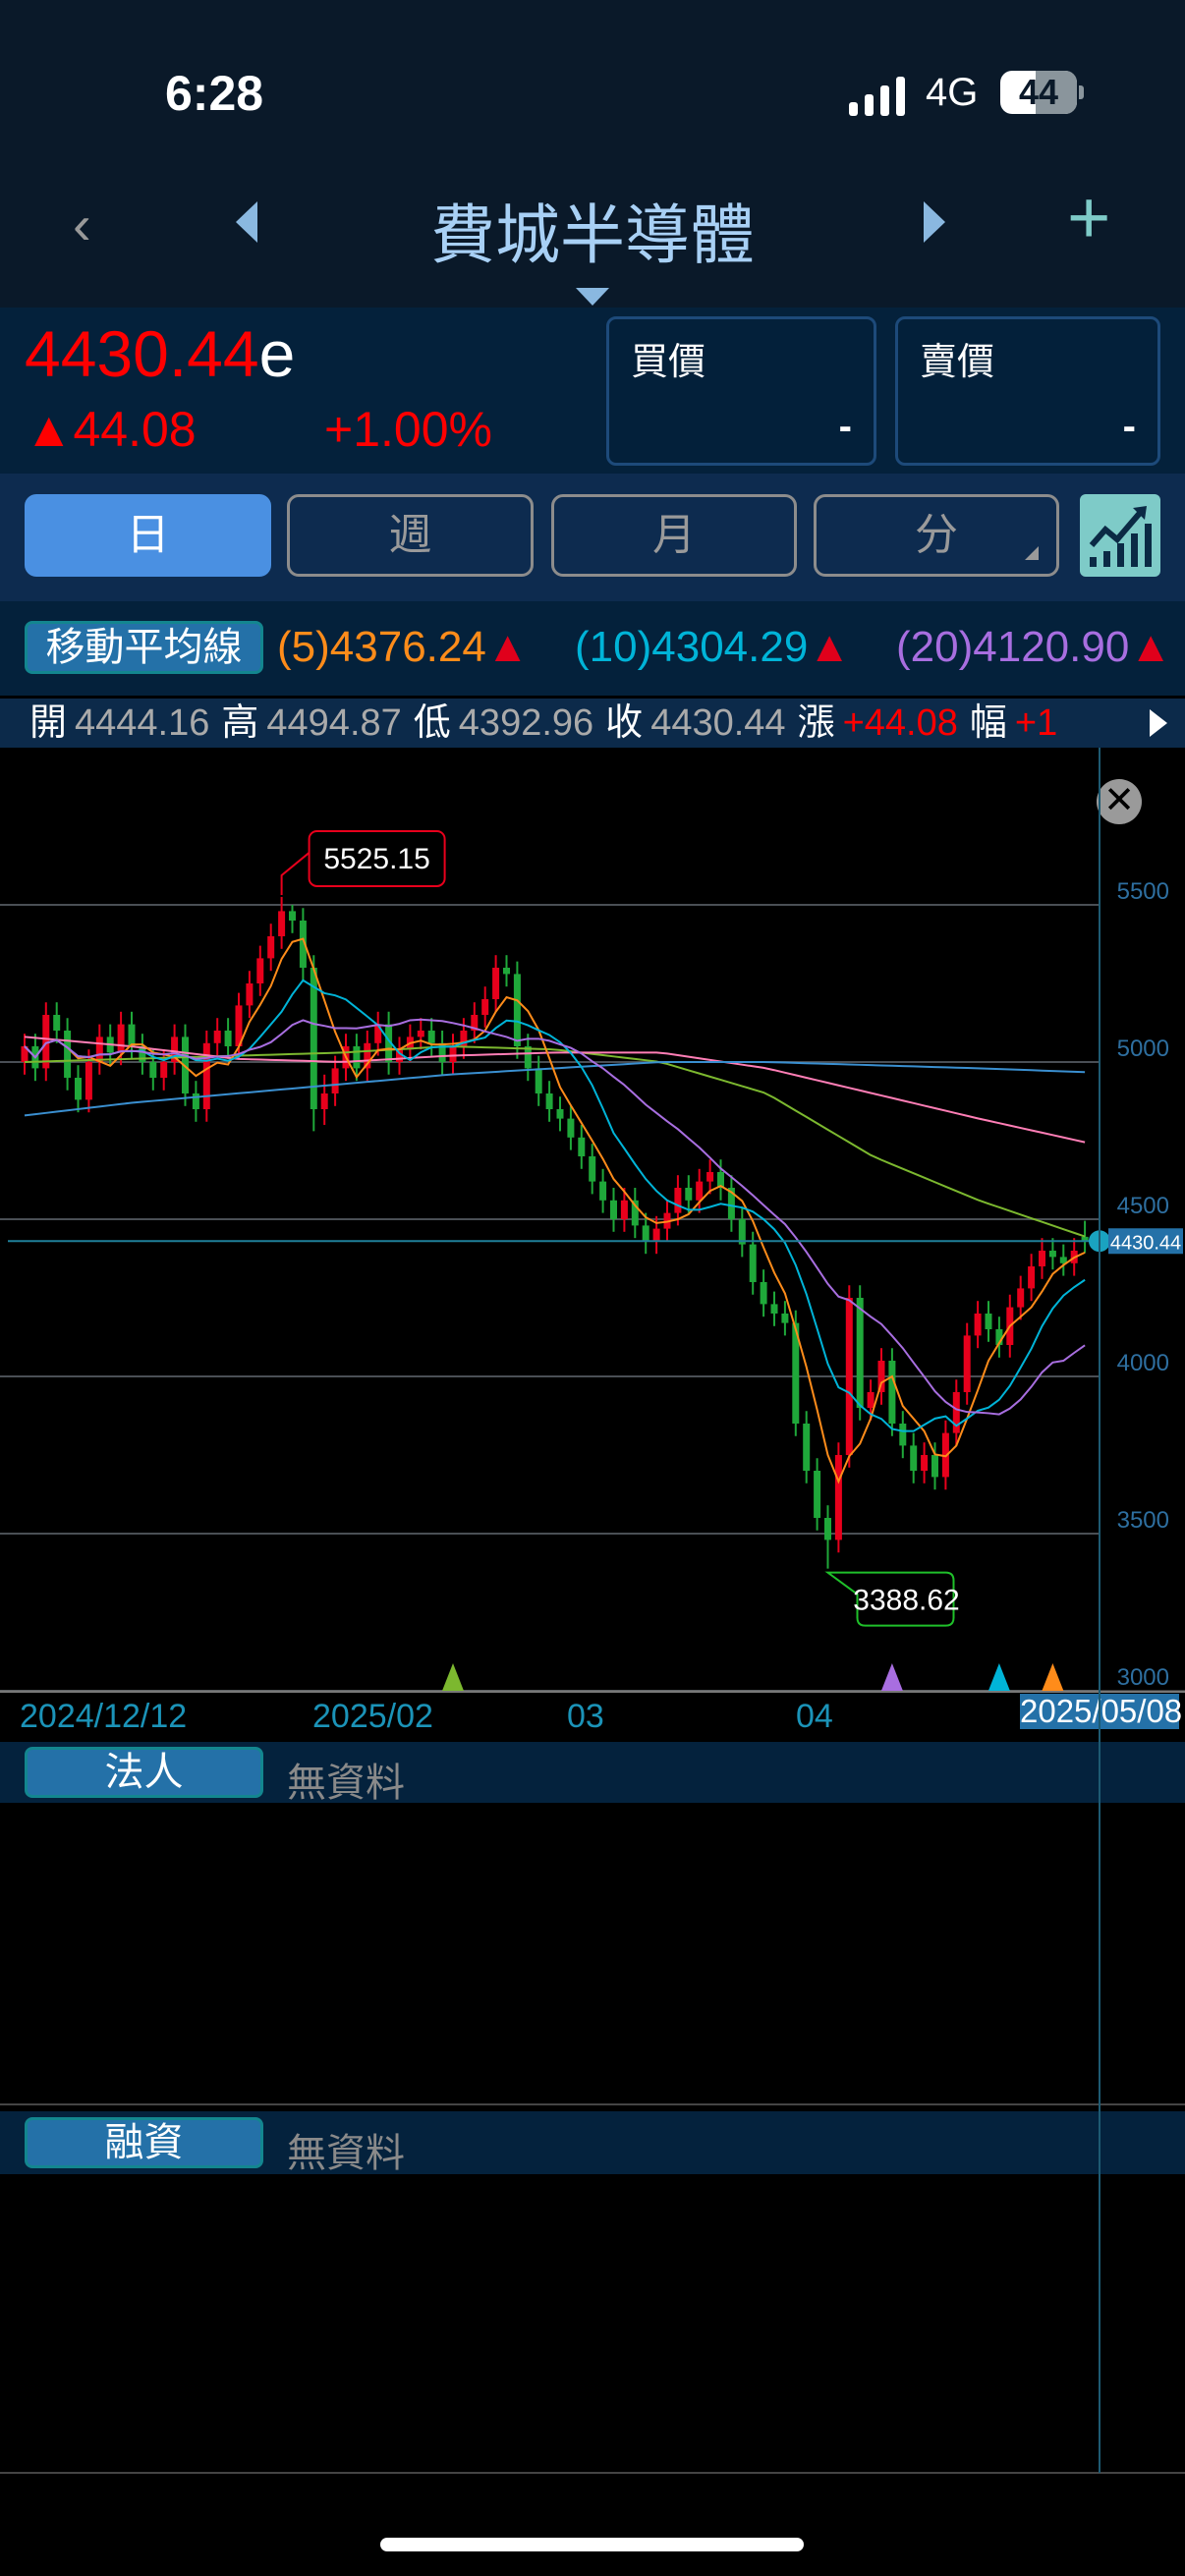 This screenshot has width=1185, height=2576. What do you see at coordinates (408, 429) in the screenshot?
I see `price-change-percent: +1.00%` at bounding box center [408, 429].